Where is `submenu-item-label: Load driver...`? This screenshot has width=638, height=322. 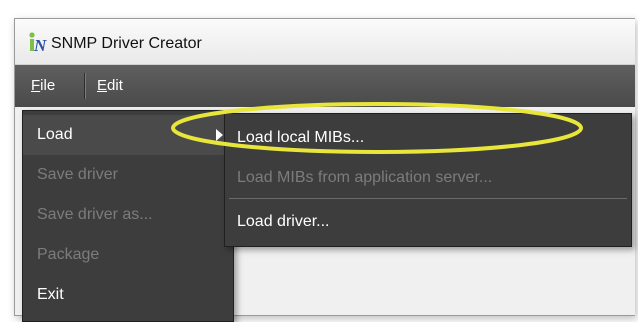
submenu-item-label: Load driver... is located at coordinates (283, 221).